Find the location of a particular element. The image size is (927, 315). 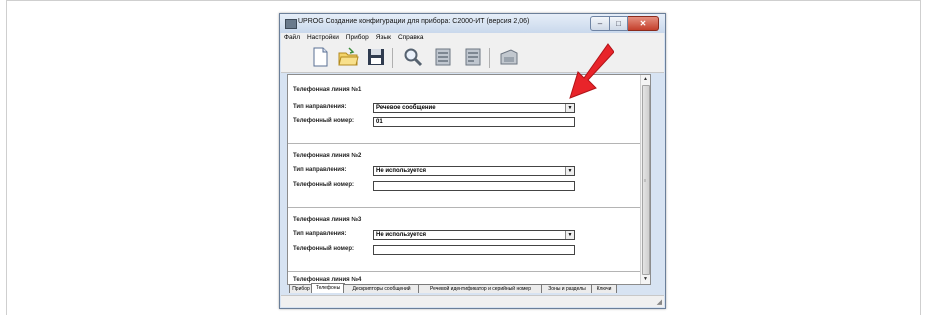

device-card-icon is located at coordinates (509, 57).